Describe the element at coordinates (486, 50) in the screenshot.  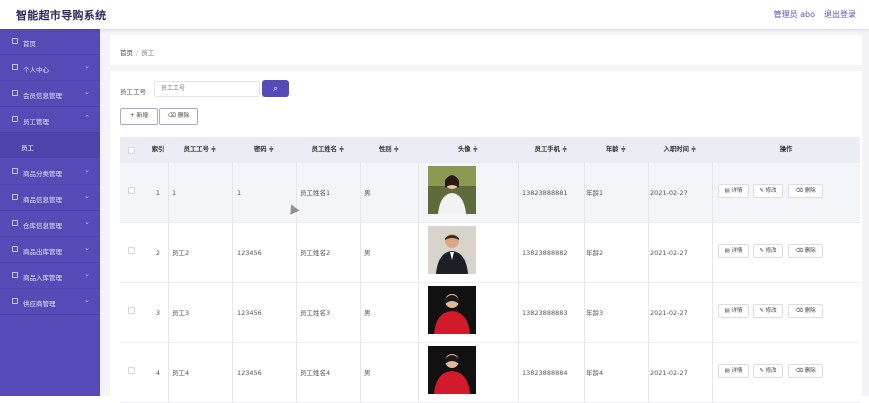
I see `breadcrumb: 首页 / 员工` at that location.